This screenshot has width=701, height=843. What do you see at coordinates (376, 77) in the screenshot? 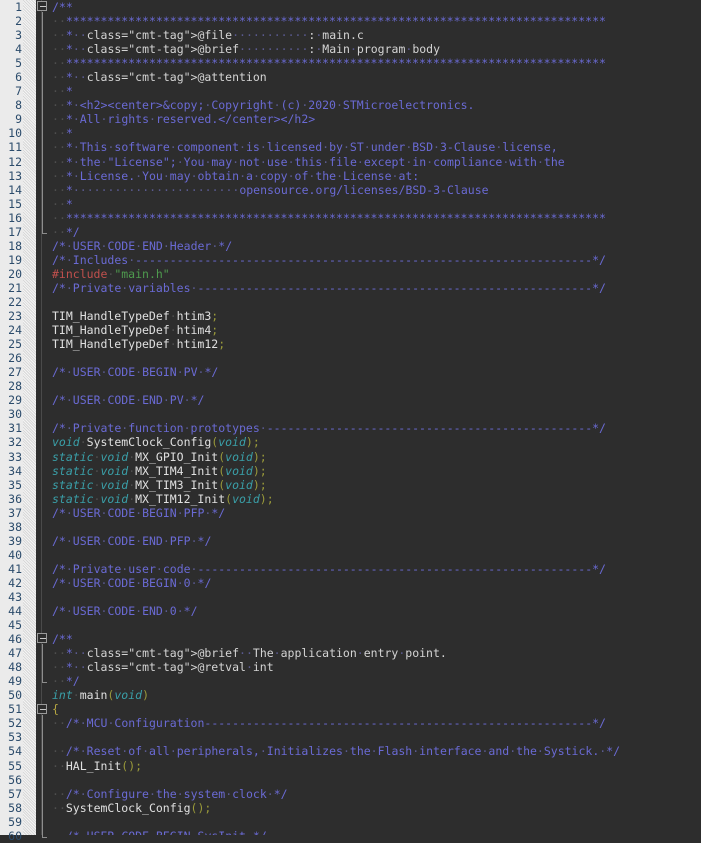
I see `code-line: ··*··class="cmt-tag">@attention` at bounding box center [376, 77].